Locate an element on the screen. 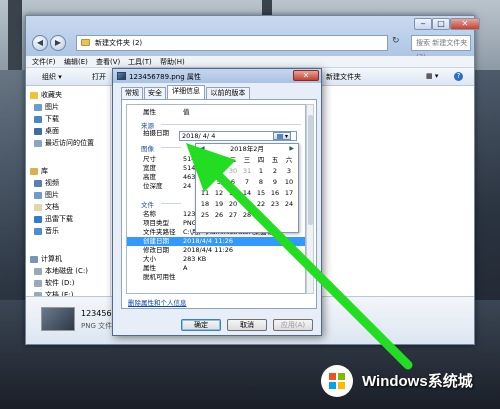  calendar-day: 5 is located at coordinates (219, 182).